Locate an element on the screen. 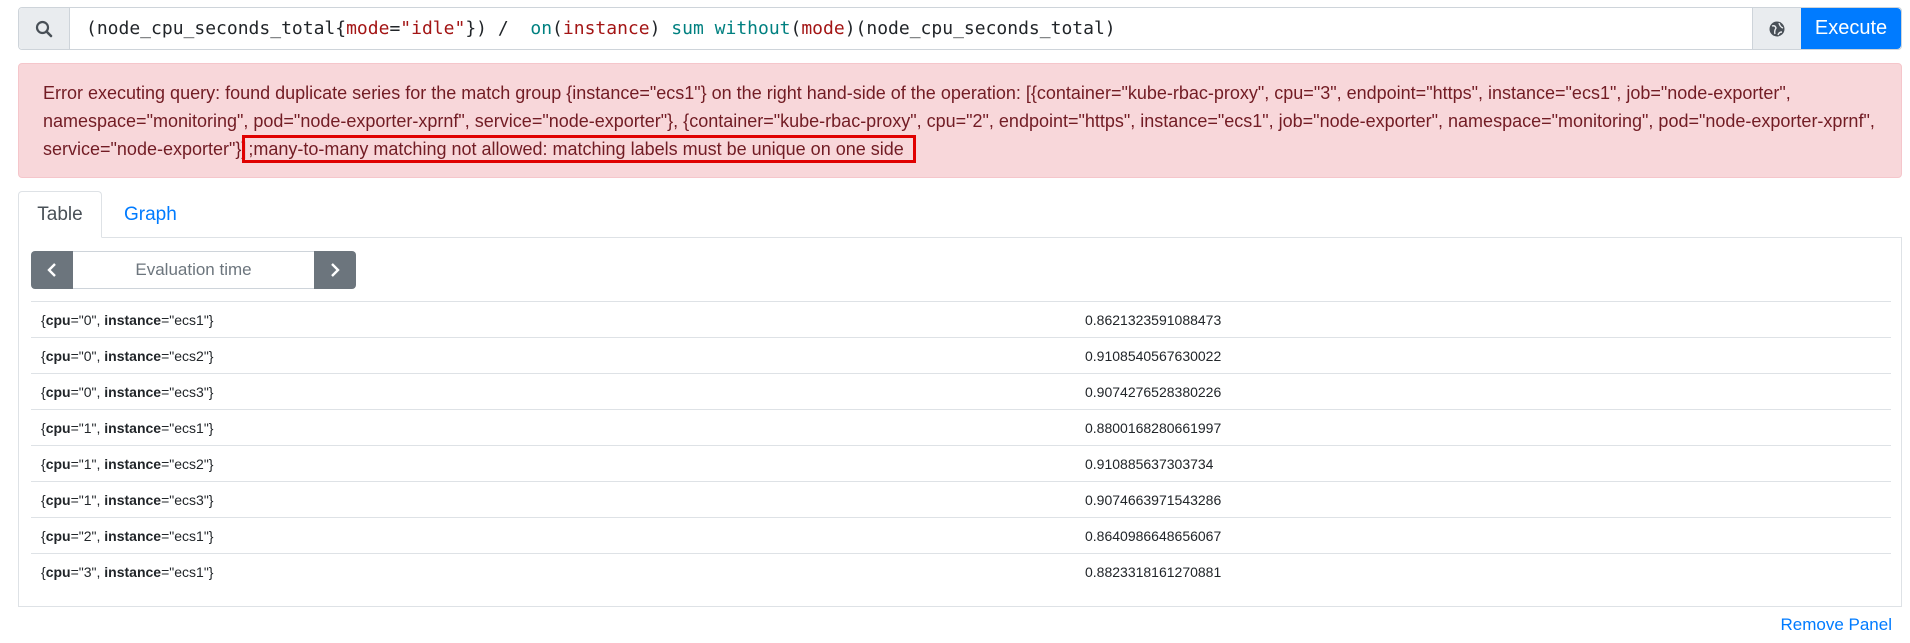 The height and width of the screenshot is (643, 1910). series-labels: {cpu="3", instance="ecs1"} is located at coordinates (556, 572).